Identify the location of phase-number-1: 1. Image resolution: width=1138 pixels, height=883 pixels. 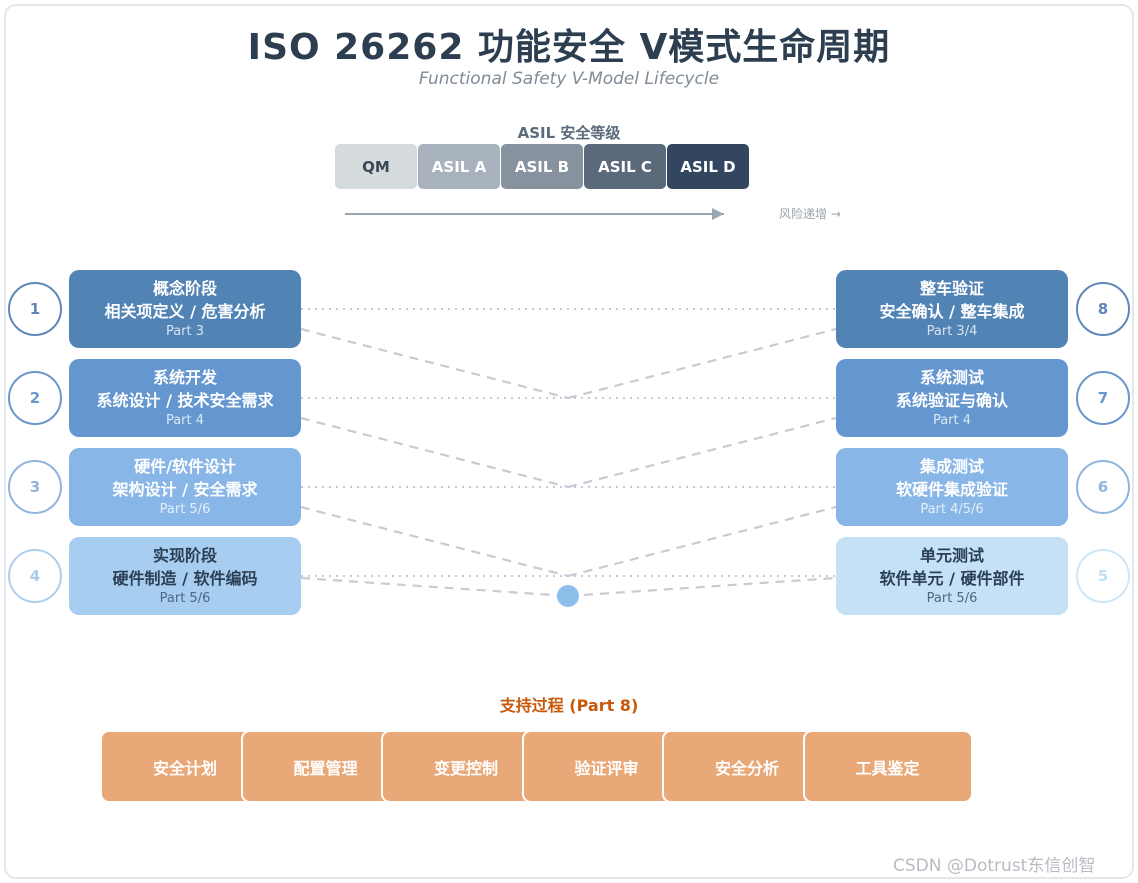
(35, 309).